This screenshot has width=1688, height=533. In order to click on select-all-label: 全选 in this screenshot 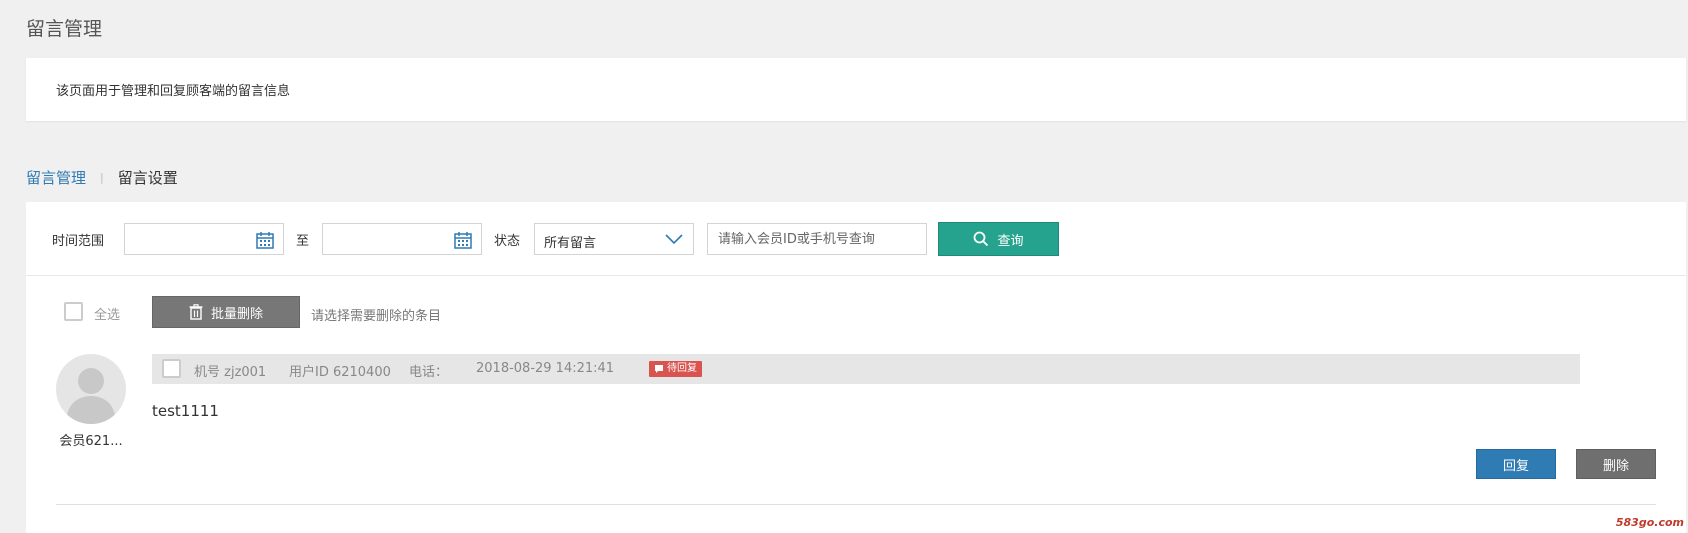, I will do `click(107, 313)`.